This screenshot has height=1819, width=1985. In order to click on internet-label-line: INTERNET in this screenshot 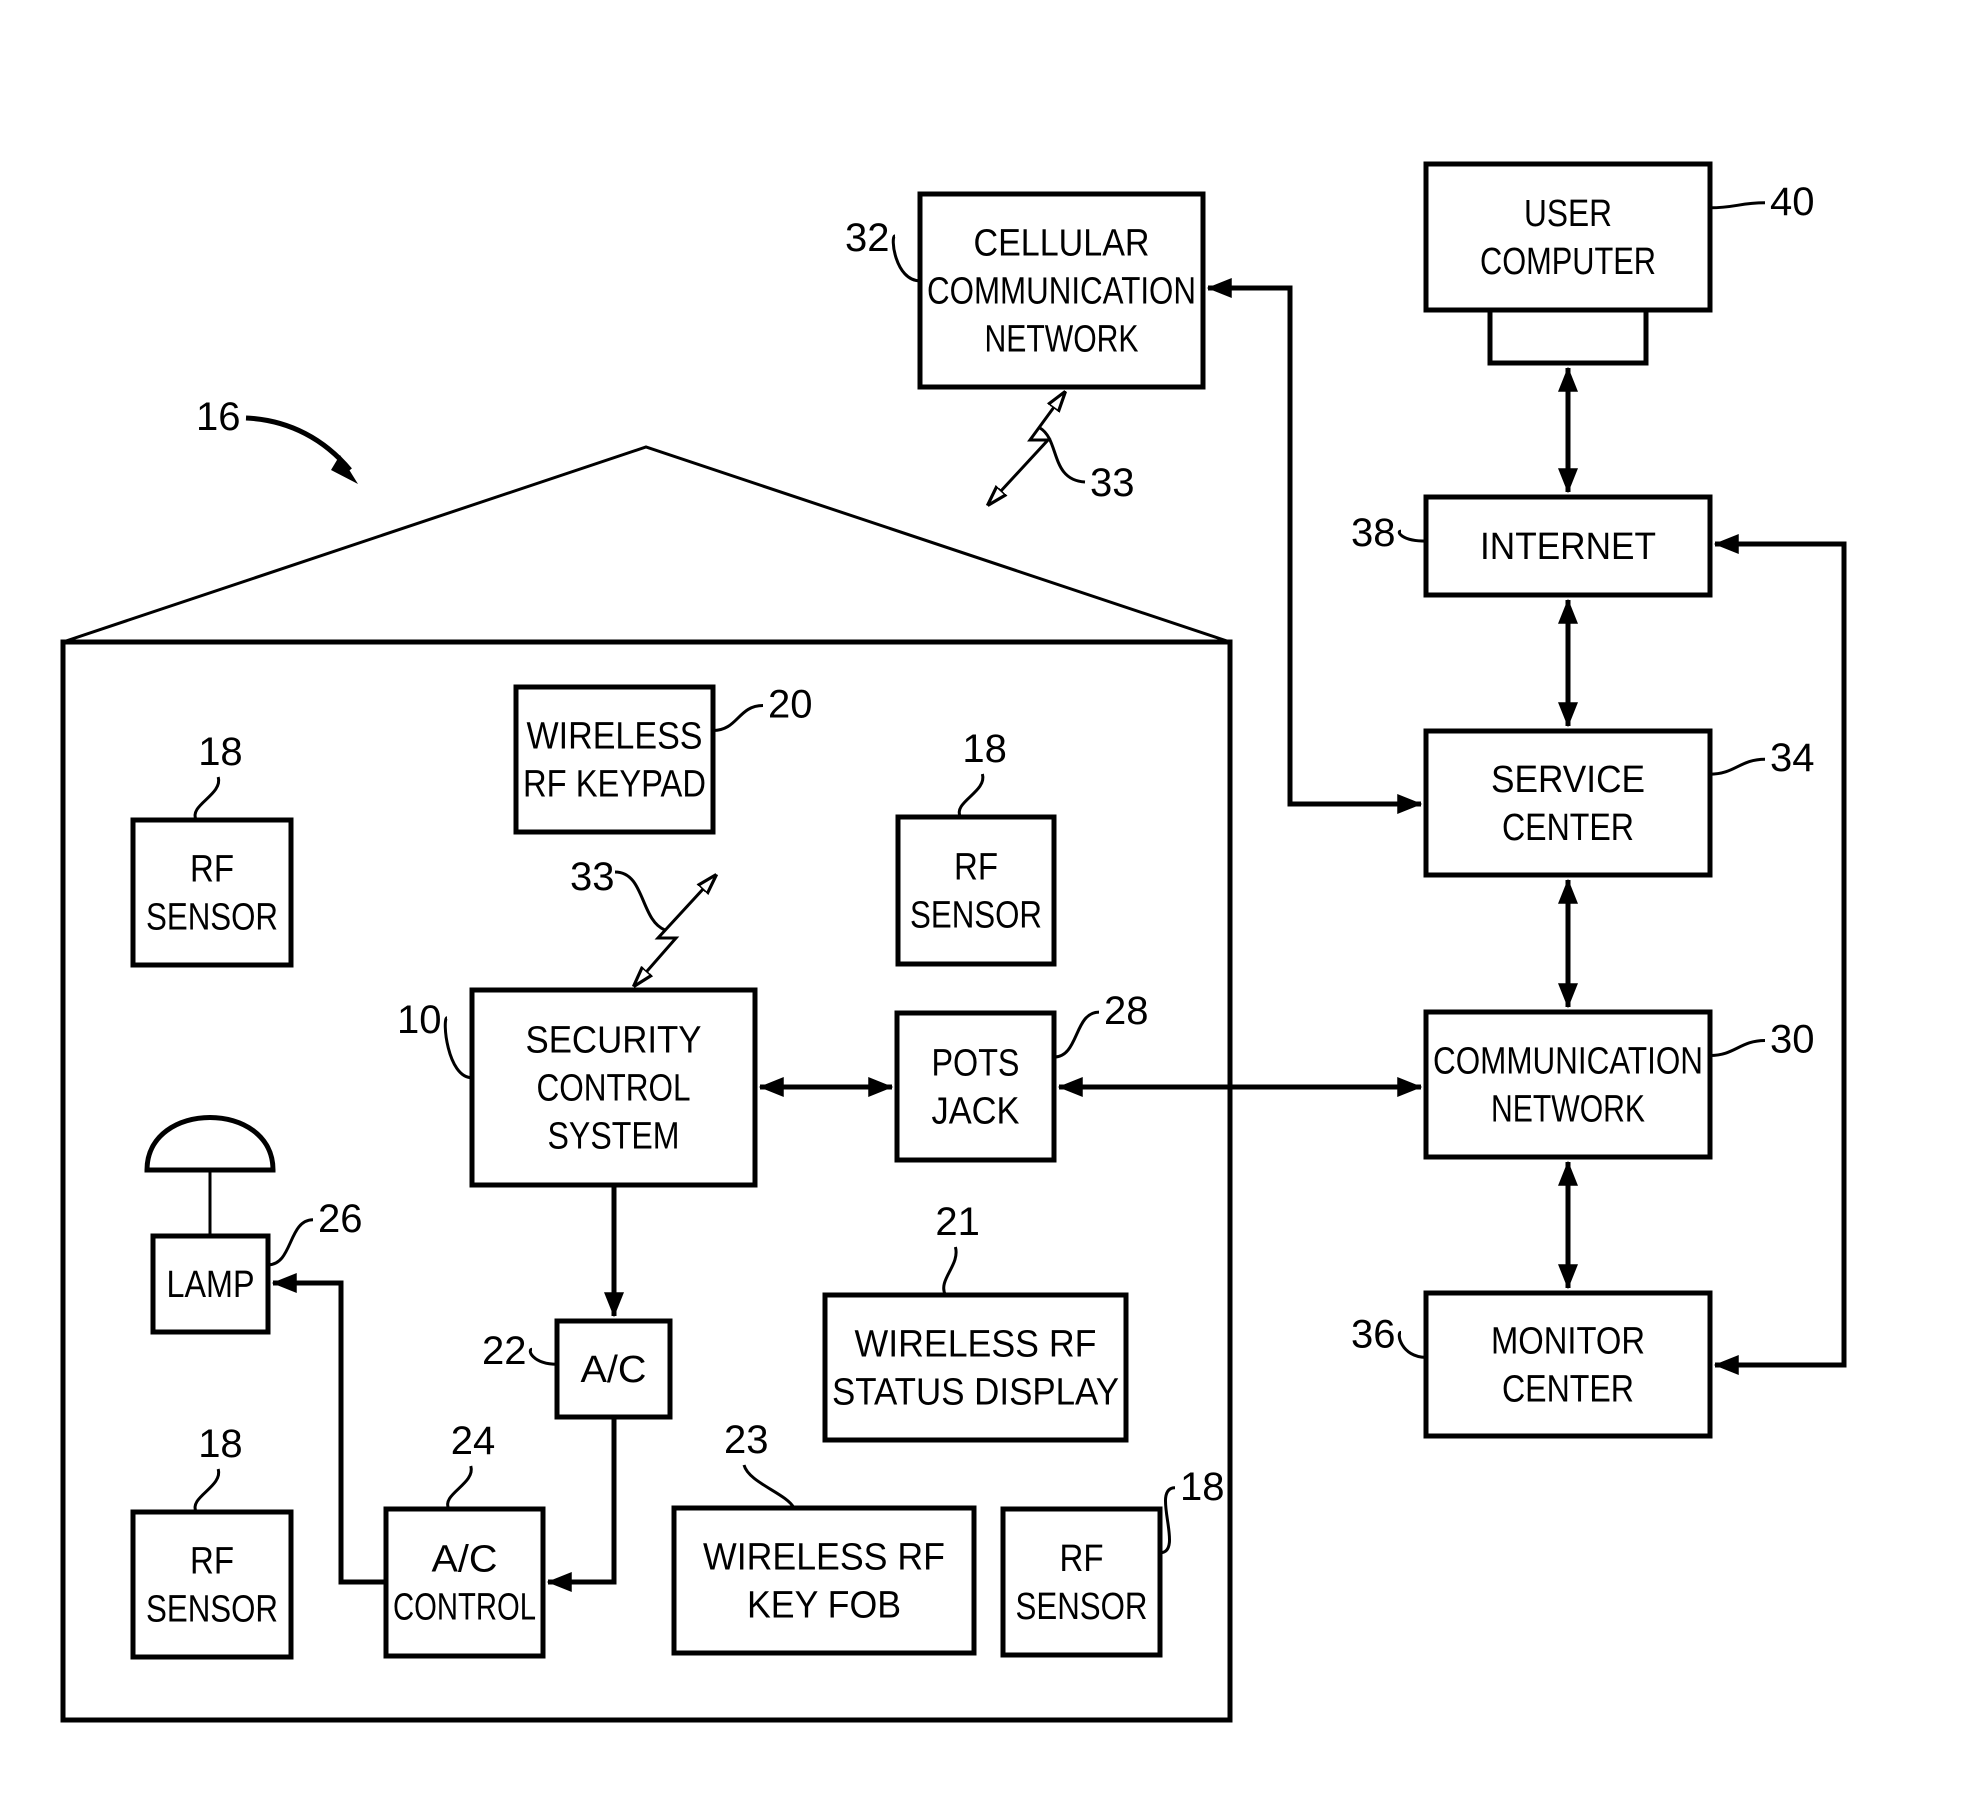, I will do `click(1568, 547)`.